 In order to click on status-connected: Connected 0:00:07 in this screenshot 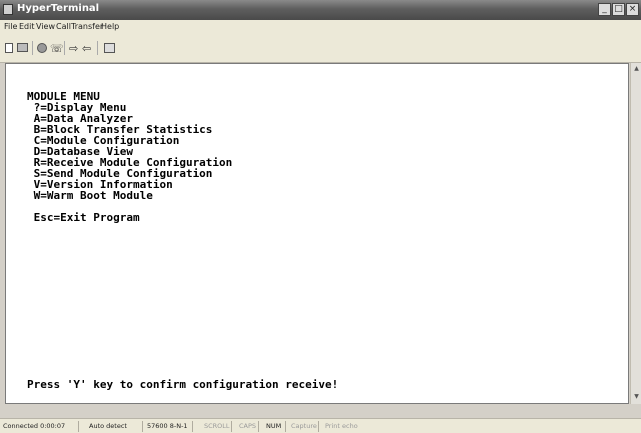, I will do `click(34, 426)`.